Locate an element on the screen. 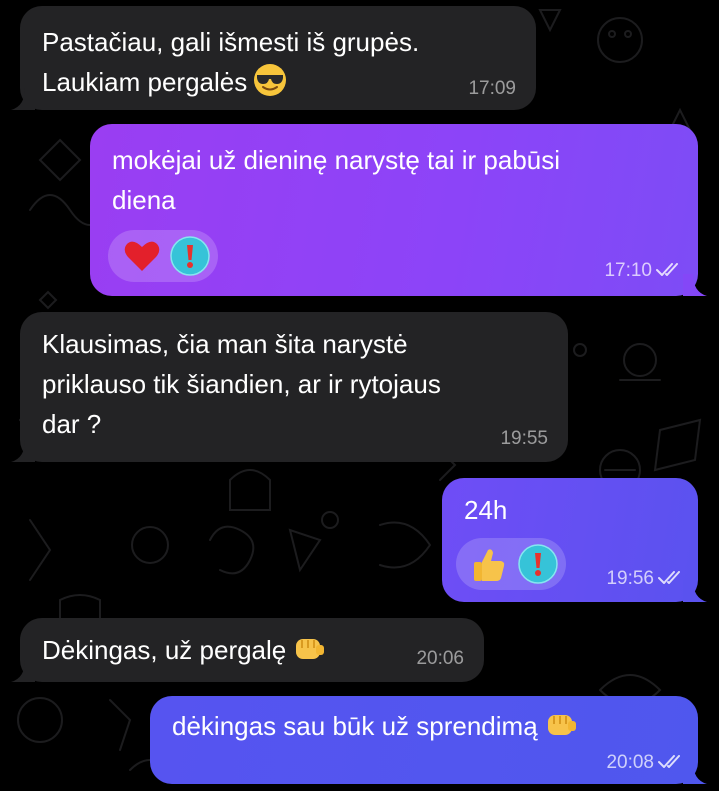 Image resolution: width=719 pixels, height=791 pixels. message-line: Laukiam pergalės is located at coordinates (230, 82).